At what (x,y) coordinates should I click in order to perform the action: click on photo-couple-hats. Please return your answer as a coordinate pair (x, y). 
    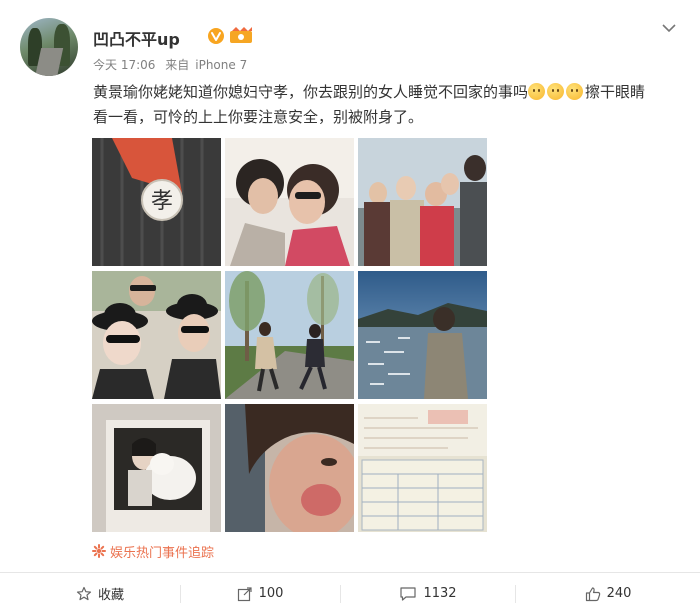
    Looking at the image, I should click on (156, 335).